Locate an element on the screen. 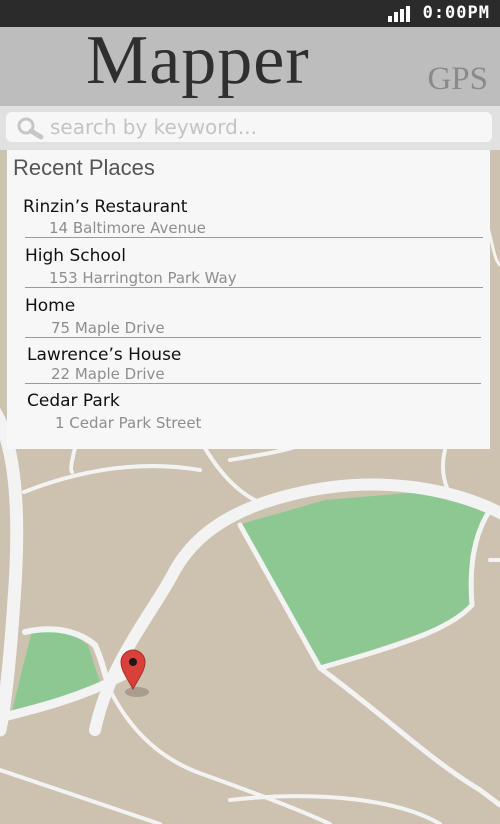 The width and height of the screenshot is (500, 824). place-address: 75 Maple Drive is located at coordinates (108, 328).